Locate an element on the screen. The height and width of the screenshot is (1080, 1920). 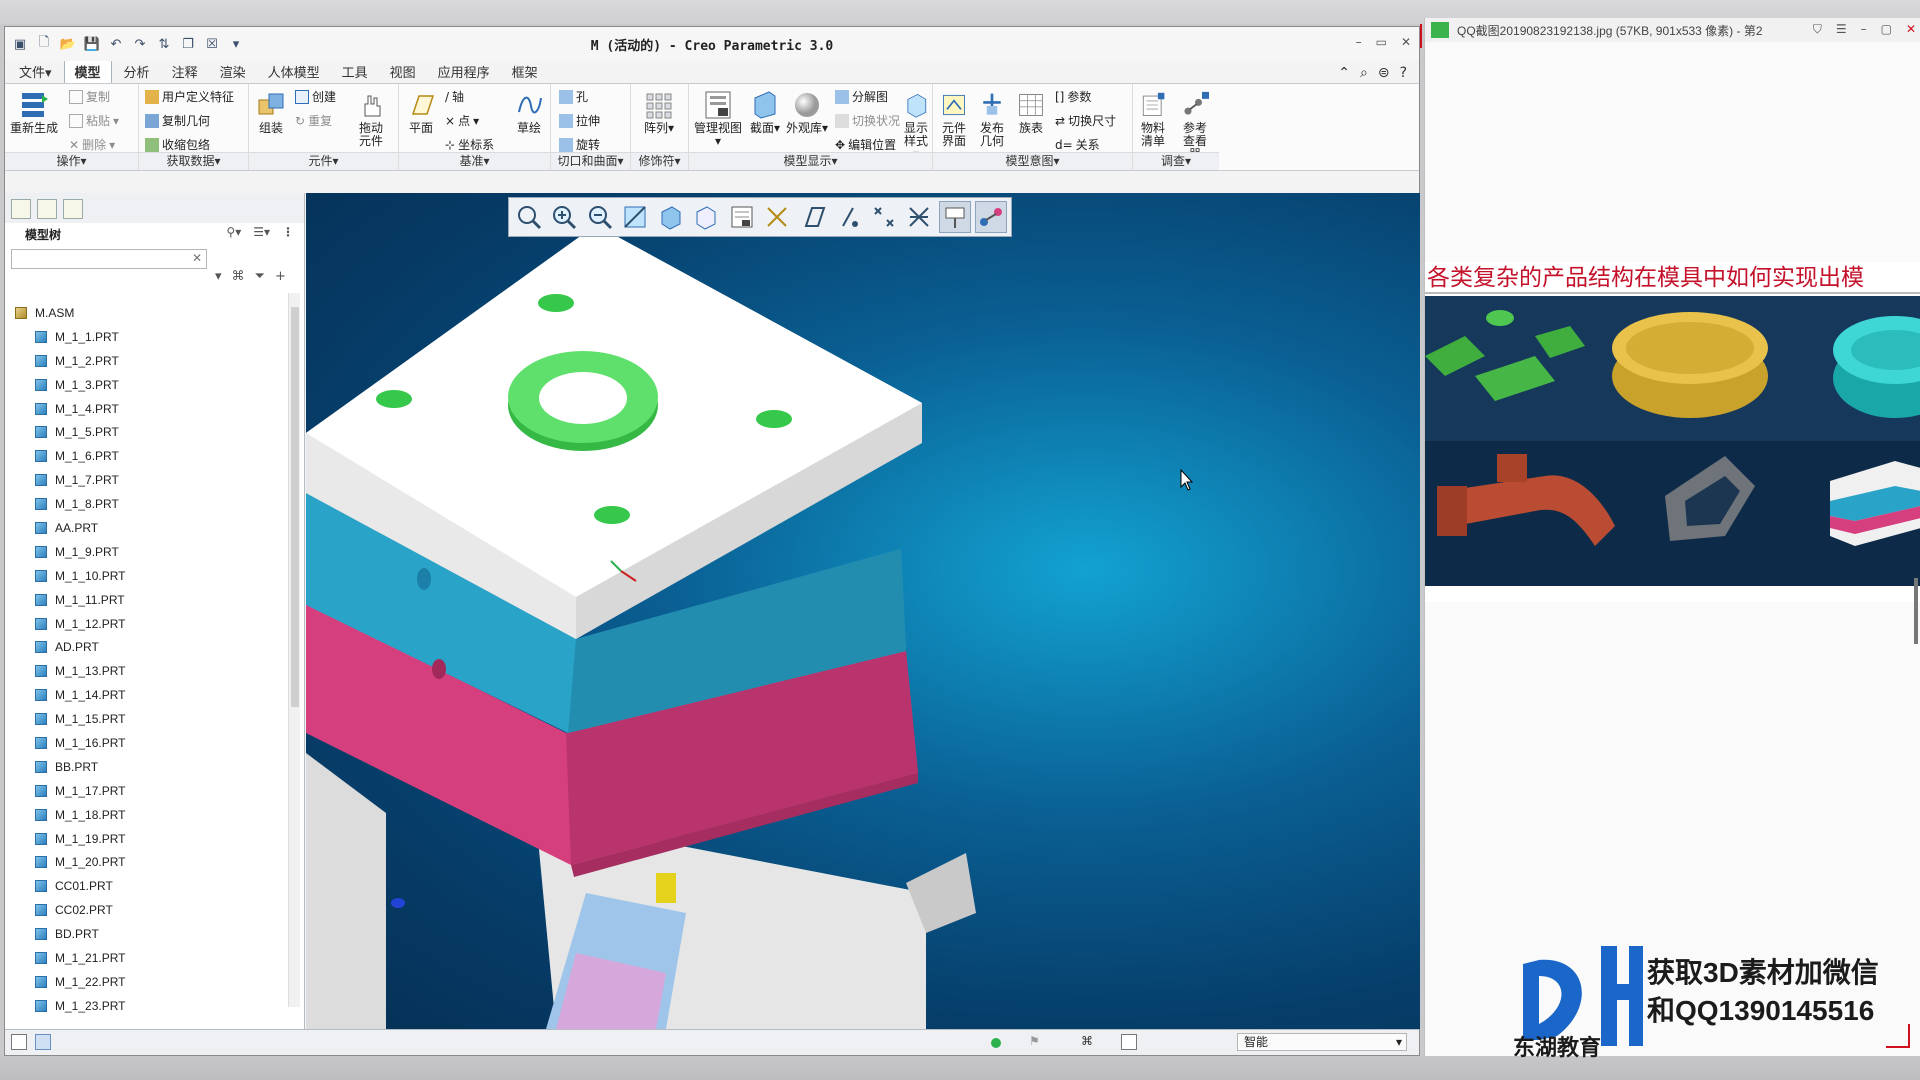
tree-item: M_1_21.PRT is located at coordinates (150, 958).